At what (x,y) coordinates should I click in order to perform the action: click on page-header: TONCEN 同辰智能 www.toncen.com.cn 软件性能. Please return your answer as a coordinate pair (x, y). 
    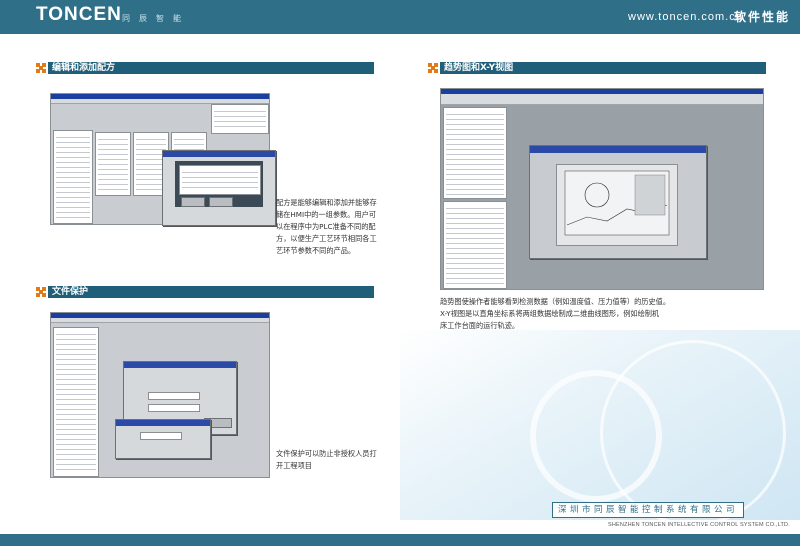
    Looking at the image, I should click on (400, 17).